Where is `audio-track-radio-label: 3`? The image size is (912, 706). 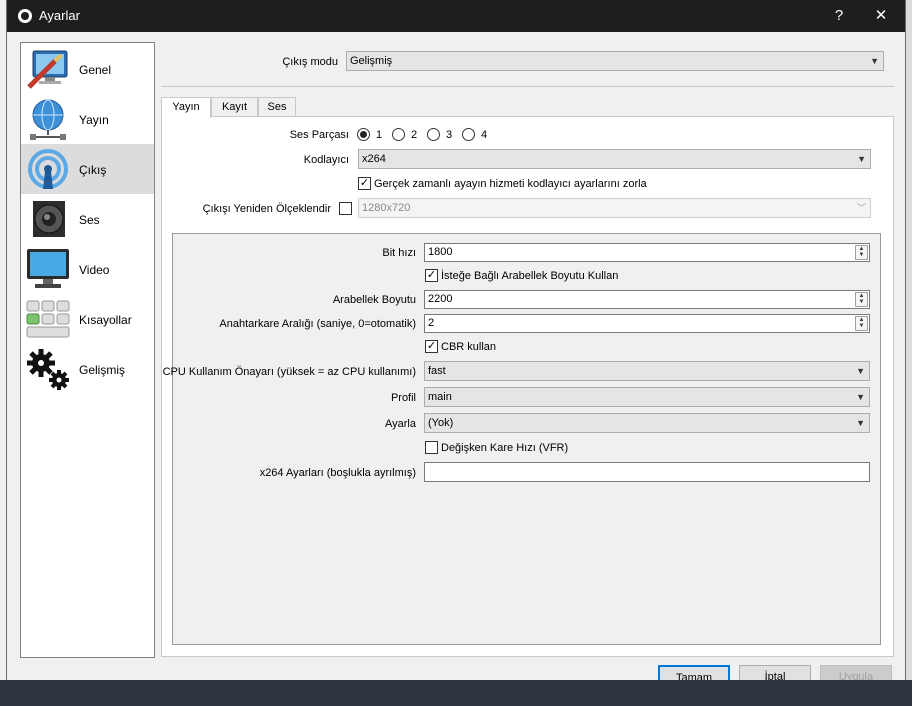 audio-track-radio-label: 3 is located at coordinates (449, 135).